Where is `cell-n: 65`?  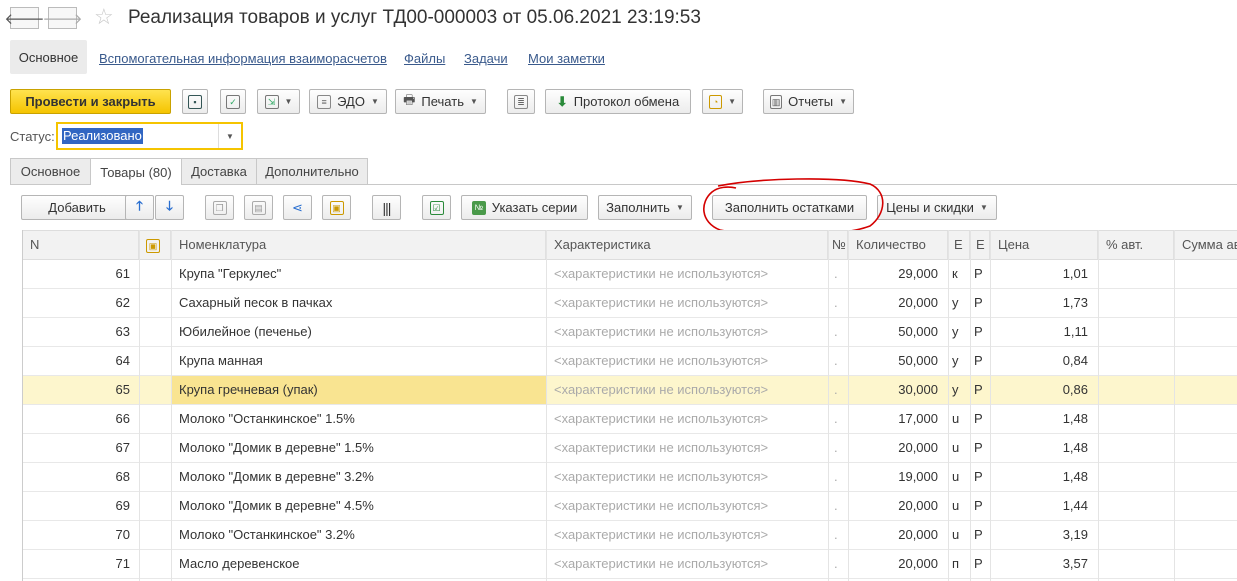
cell-n: 65 is located at coordinates (76, 390).